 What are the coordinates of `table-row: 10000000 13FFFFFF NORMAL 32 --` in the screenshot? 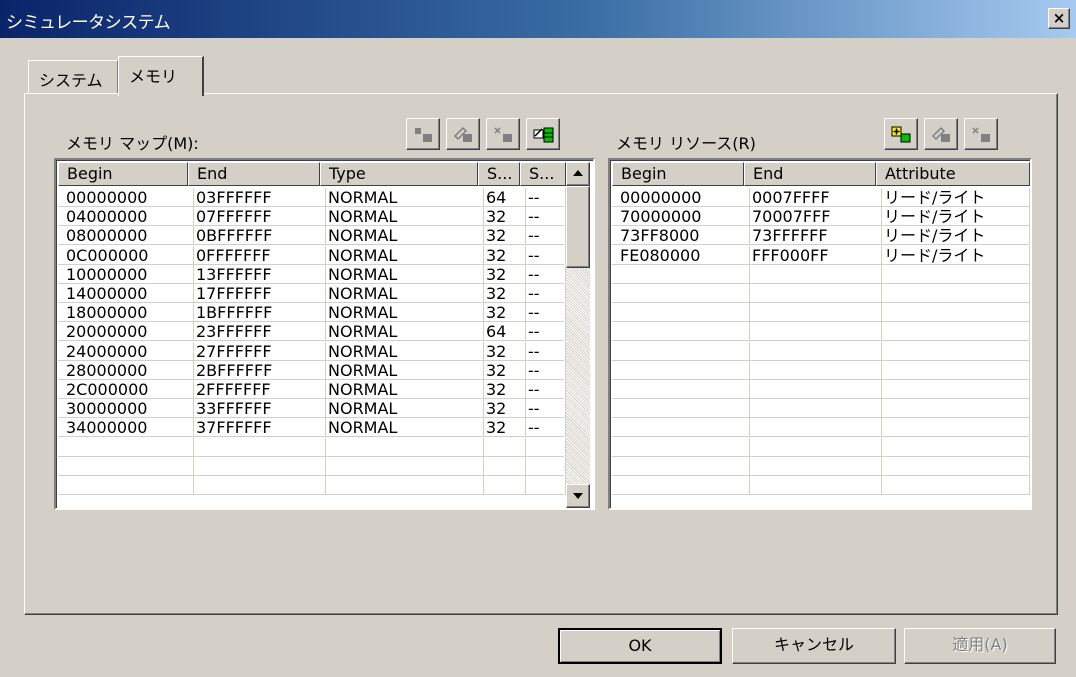 It's located at (312, 274).